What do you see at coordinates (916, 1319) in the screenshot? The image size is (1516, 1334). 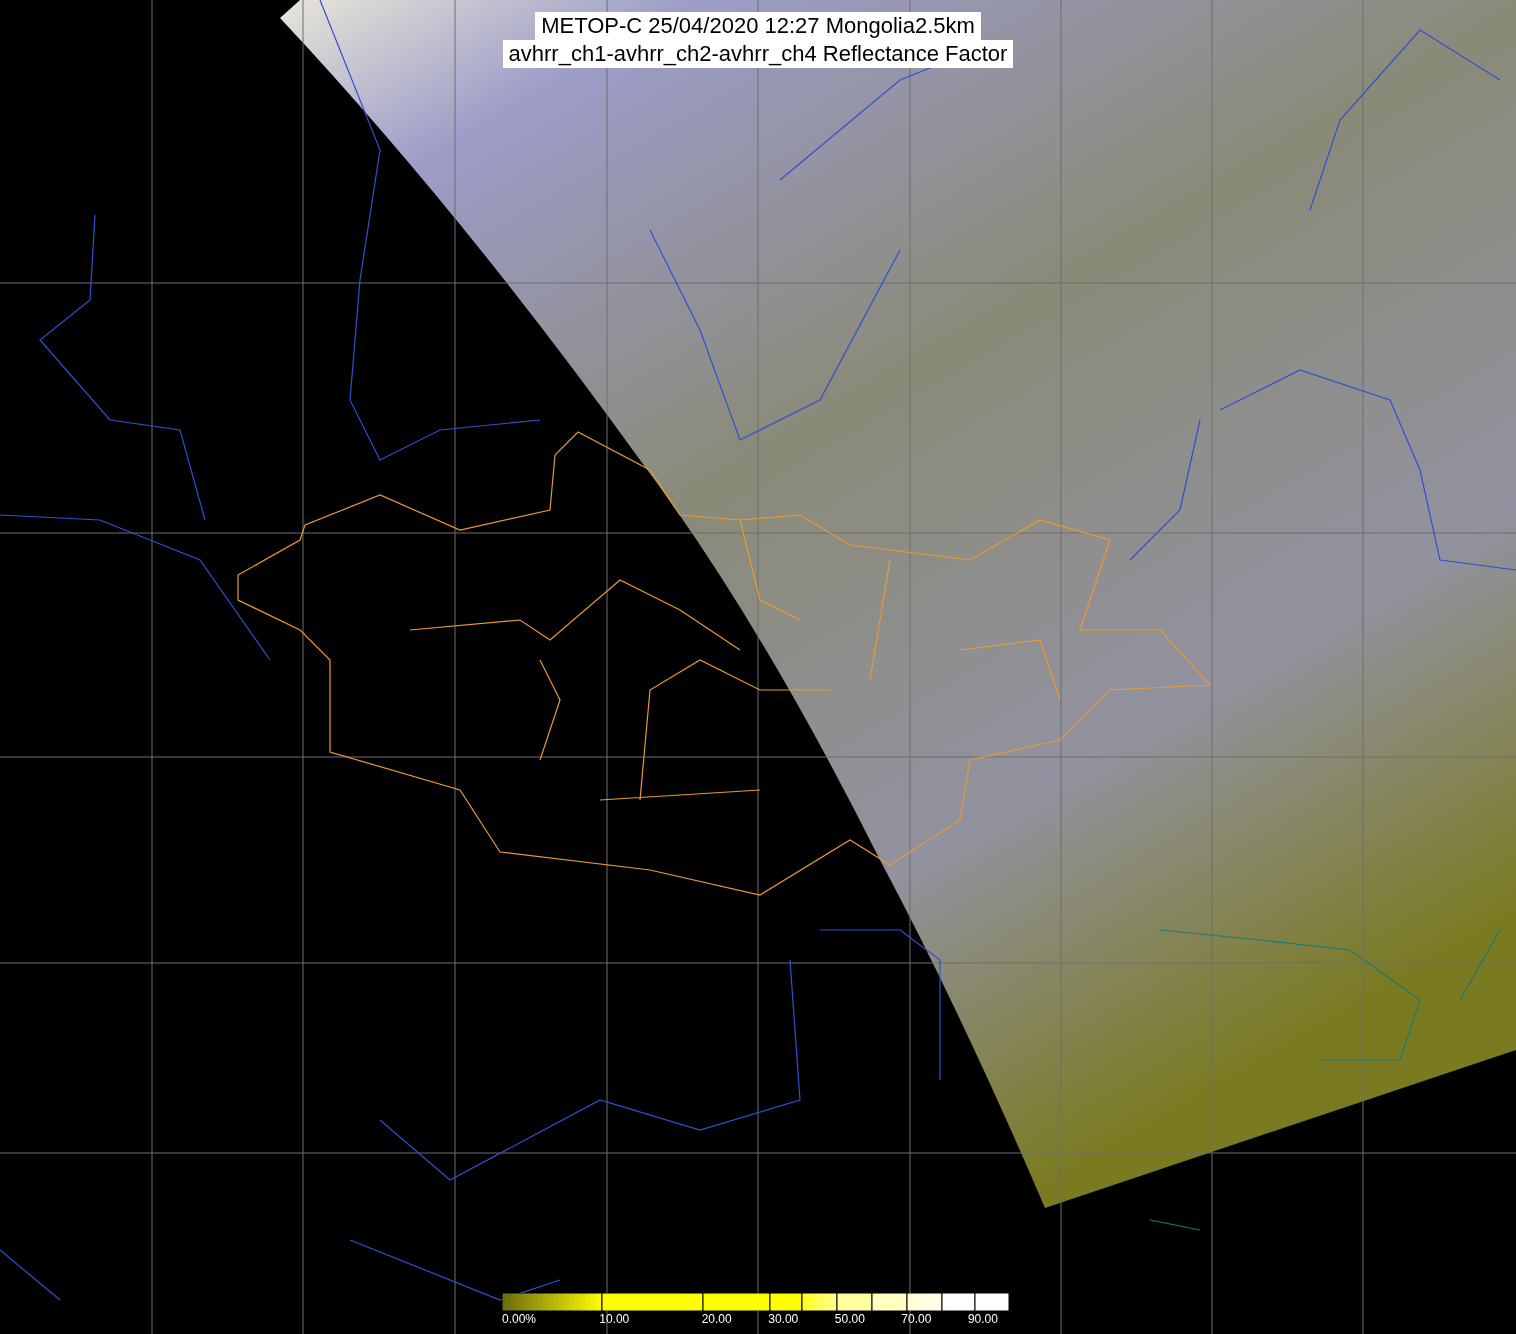 I see `colorbar-label: 70.00` at bounding box center [916, 1319].